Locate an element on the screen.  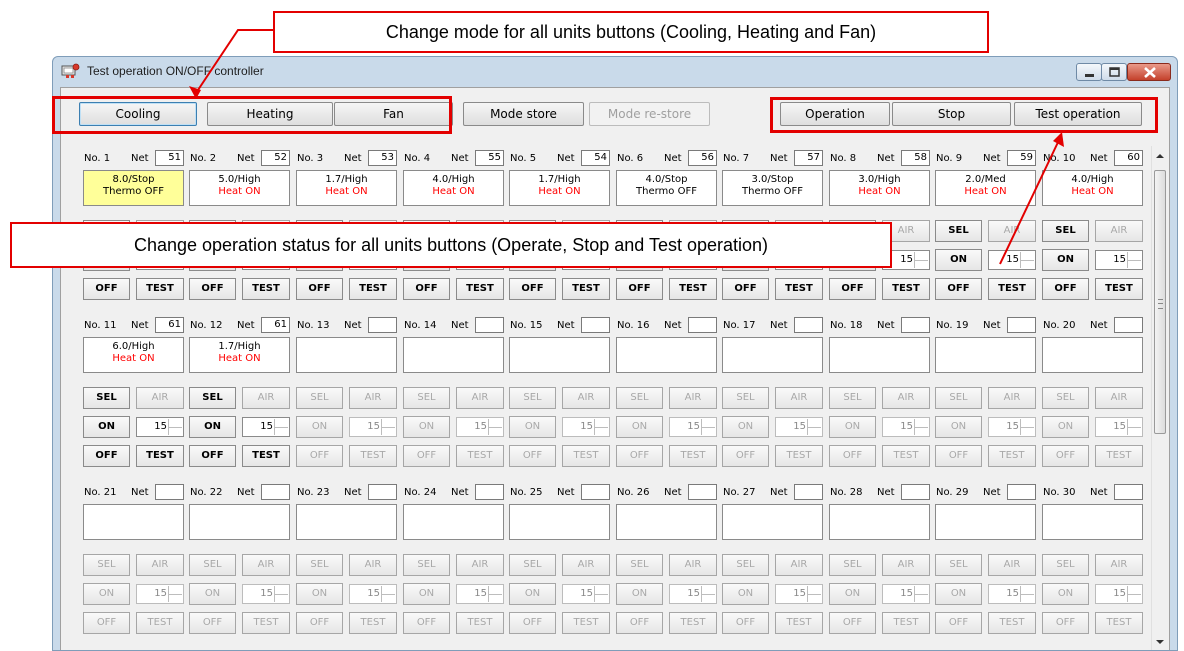
maximize-icon is located at coordinates (1114, 72).